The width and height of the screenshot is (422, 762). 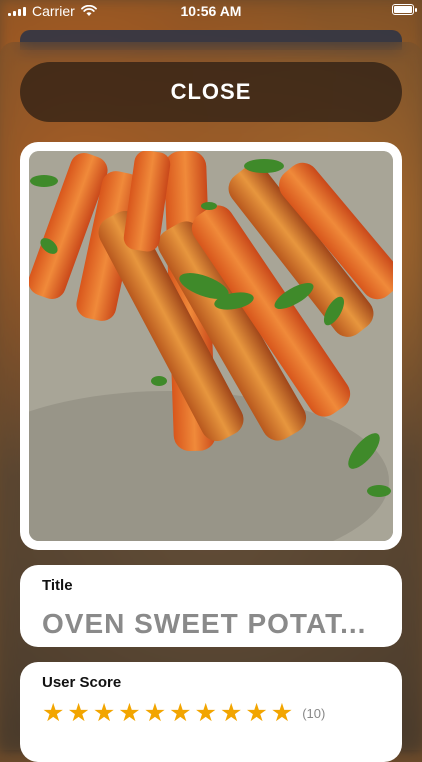 I want to click on user-score-label: User Score, so click(x=82, y=682).